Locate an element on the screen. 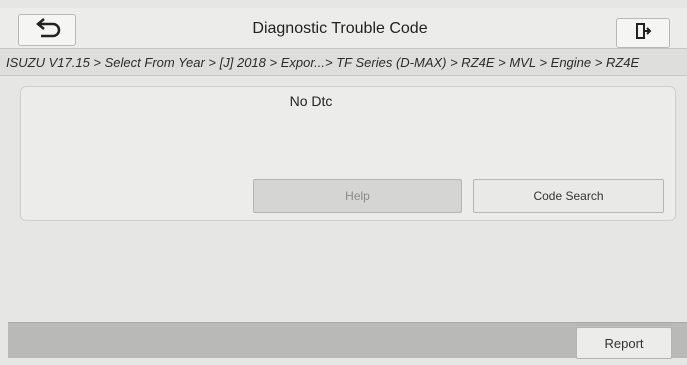 This screenshot has width=687, height=365. back-button is located at coordinates (47, 30).